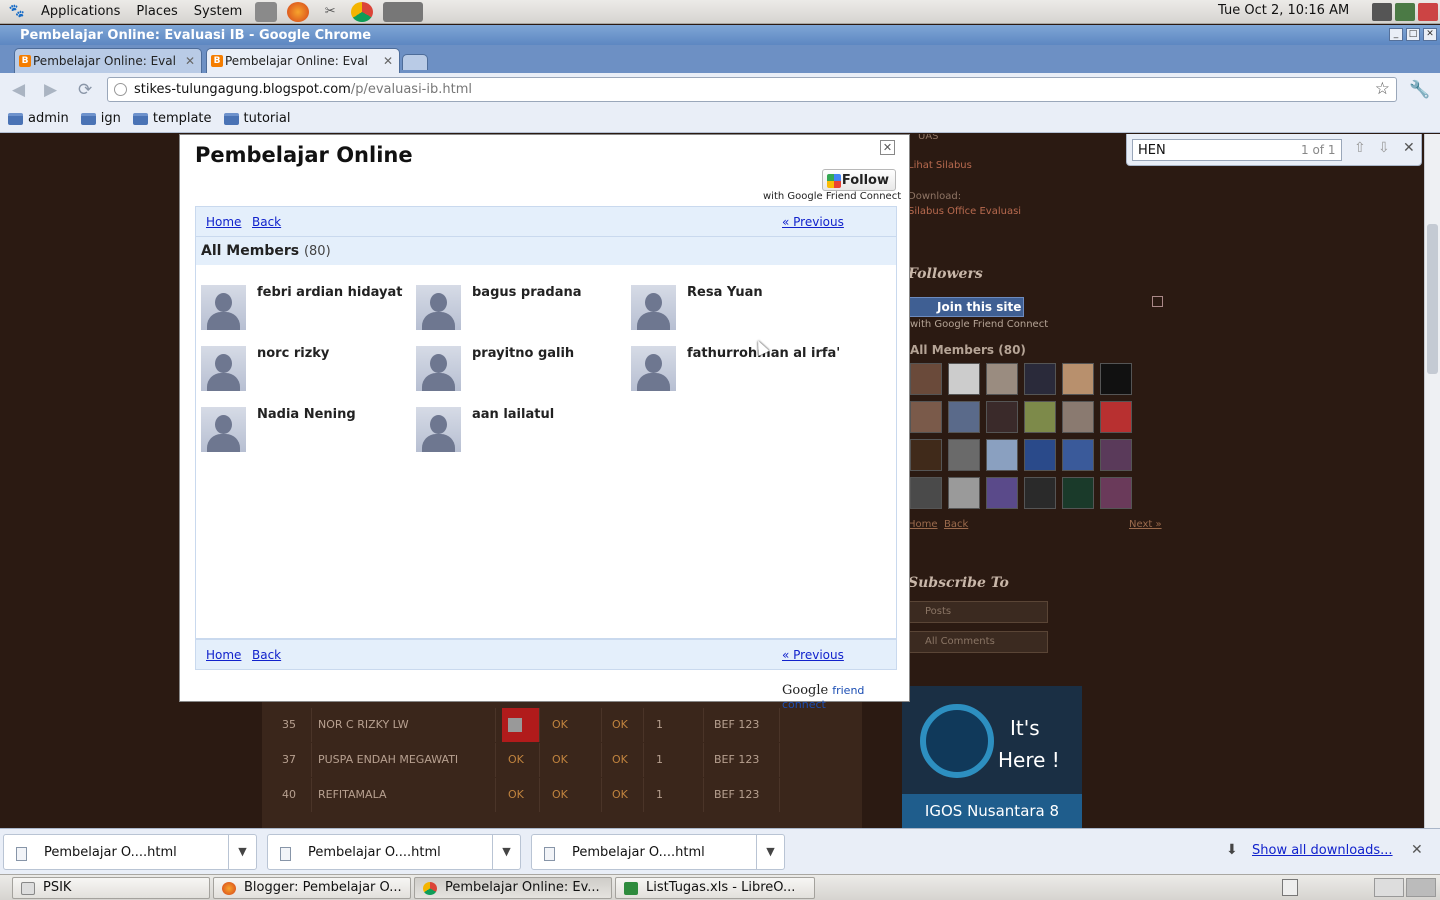 This screenshot has height=900, width=1440. What do you see at coordinates (306, 371) in the screenshot?
I see `member-item: norc rizky` at bounding box center [306, 371].